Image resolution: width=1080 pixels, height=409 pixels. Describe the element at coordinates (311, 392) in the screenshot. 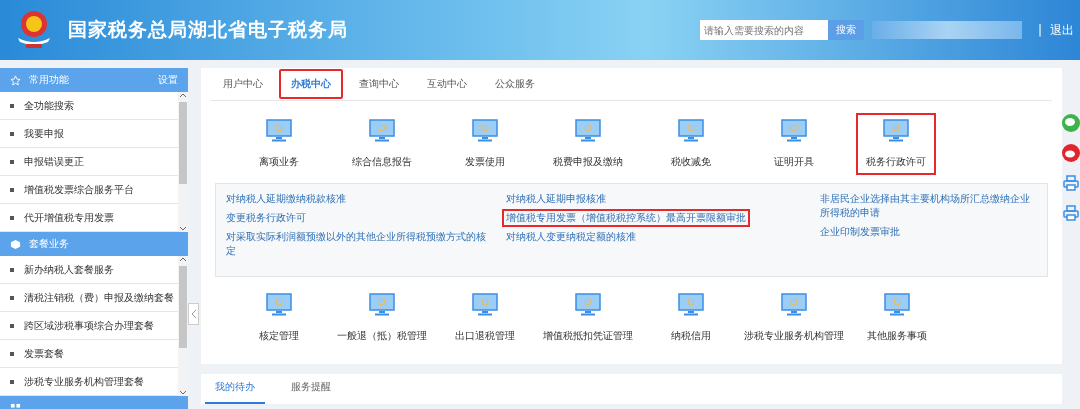

I see `tab: 服务提醒` at that location.